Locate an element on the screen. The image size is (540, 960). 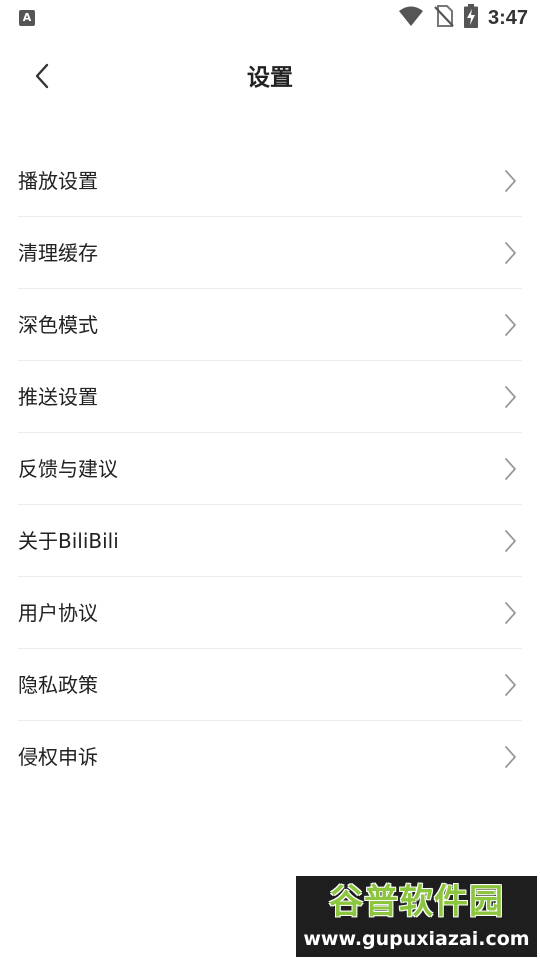
settings-item-dark-mode: 深色模式 is located at coordinates (270, 325).